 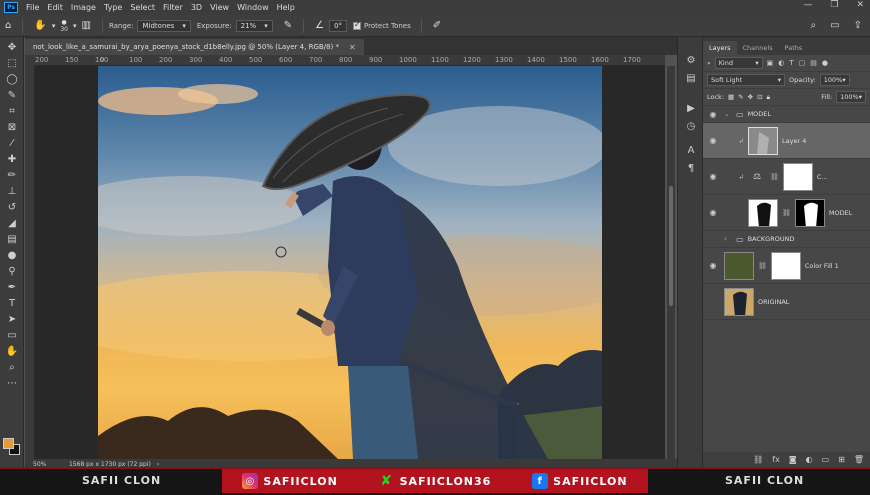 I want to click on tab-layers: Layers, so click(x=720, y=48).